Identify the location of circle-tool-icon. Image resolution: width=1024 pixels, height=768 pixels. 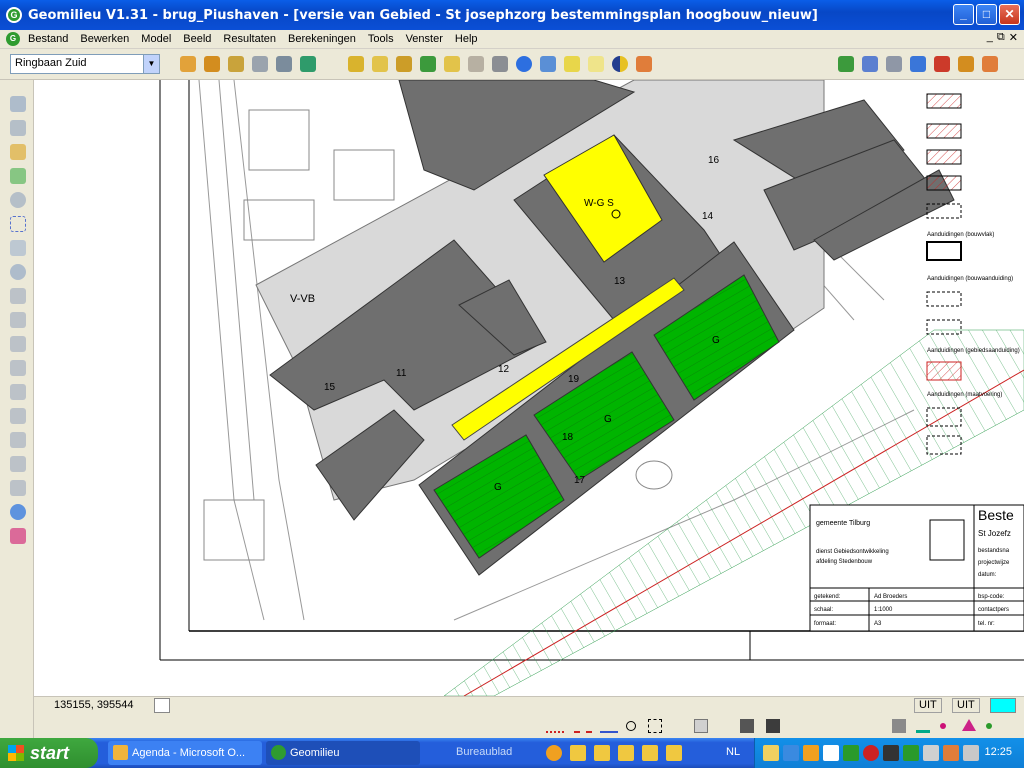
(631, 726).